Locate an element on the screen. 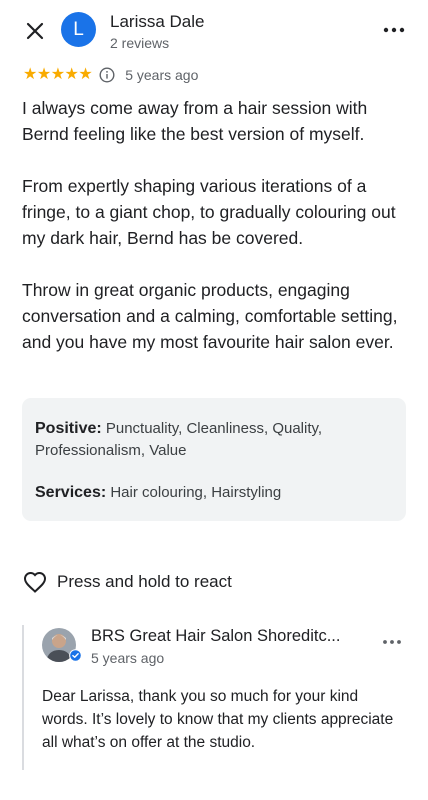 Image resolution: width=428 pixels, height=800 pixels. close-icon is located at coordinates (35, 31).